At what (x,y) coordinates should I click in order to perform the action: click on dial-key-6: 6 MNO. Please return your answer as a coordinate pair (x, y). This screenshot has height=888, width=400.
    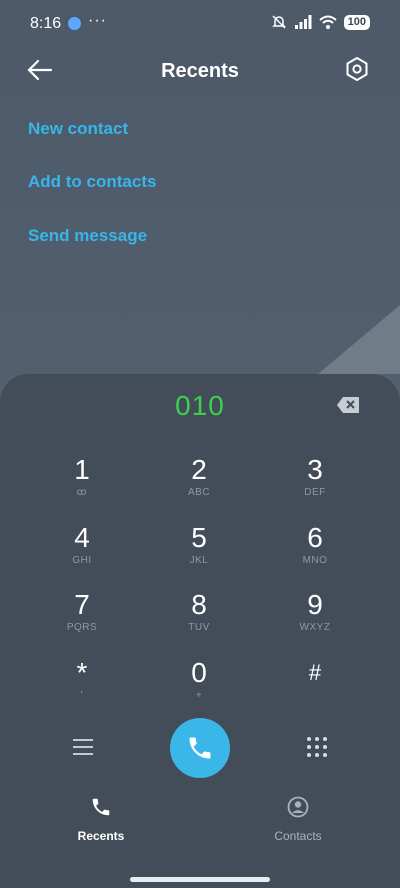
    Looking at the image, I should click on (315, 551).